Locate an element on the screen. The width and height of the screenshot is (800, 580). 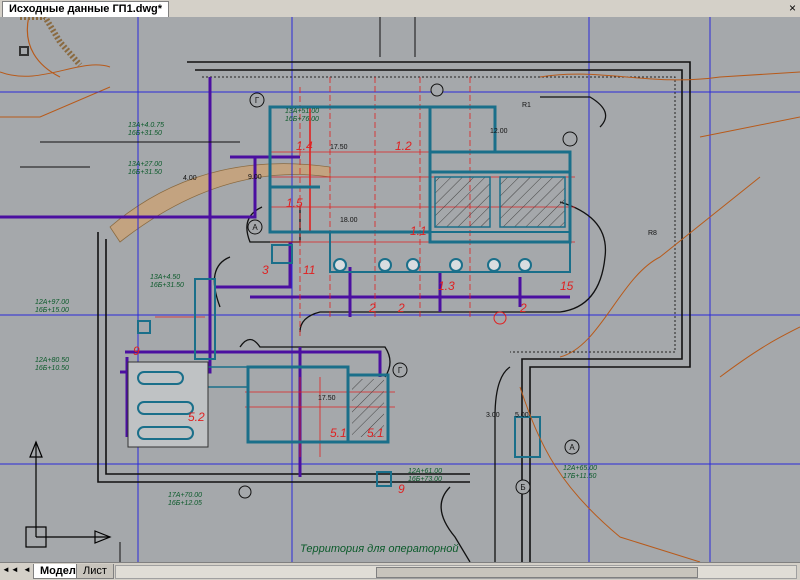
svg-text: 12А+97.00 is located at coordinates (52, 302).